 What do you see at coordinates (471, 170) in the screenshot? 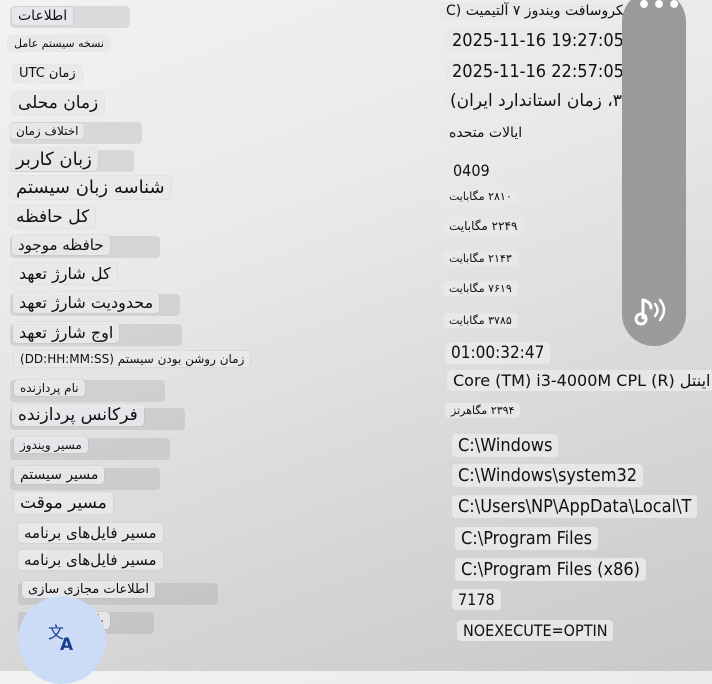
I see `value-system-language-id: 0409` at bounding box center [471, 170].